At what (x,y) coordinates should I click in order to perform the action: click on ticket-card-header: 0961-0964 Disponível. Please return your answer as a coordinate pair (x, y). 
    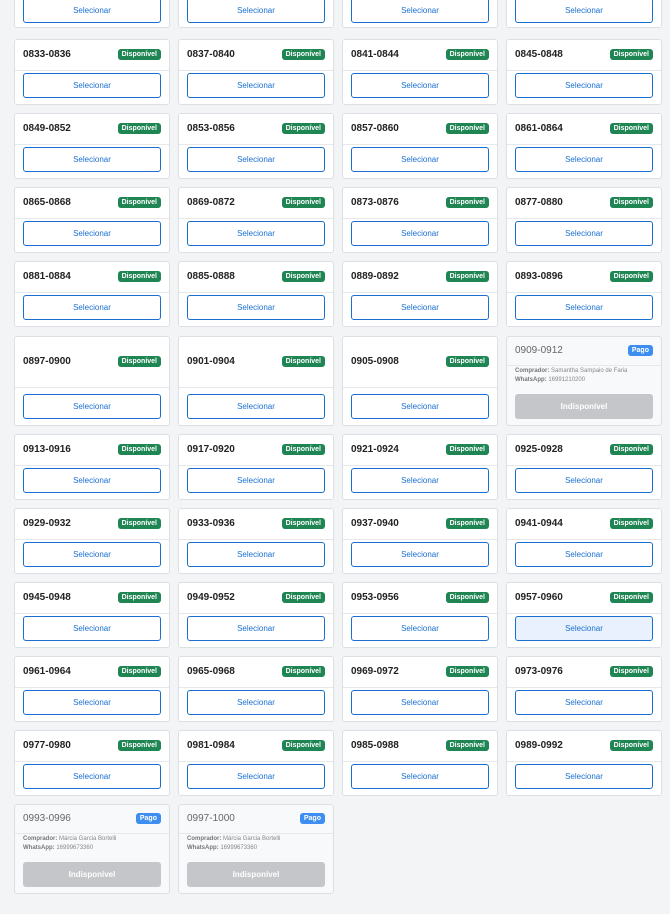
    Looking at the image, I should click on (92, 672).